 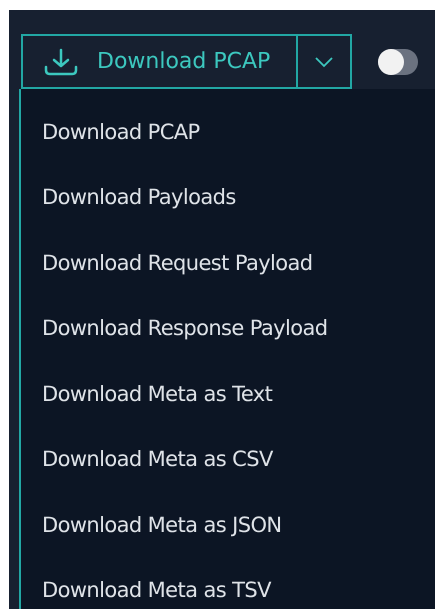 I want to click on menu-item: Download Response Payload, so click(x=228, y=328).